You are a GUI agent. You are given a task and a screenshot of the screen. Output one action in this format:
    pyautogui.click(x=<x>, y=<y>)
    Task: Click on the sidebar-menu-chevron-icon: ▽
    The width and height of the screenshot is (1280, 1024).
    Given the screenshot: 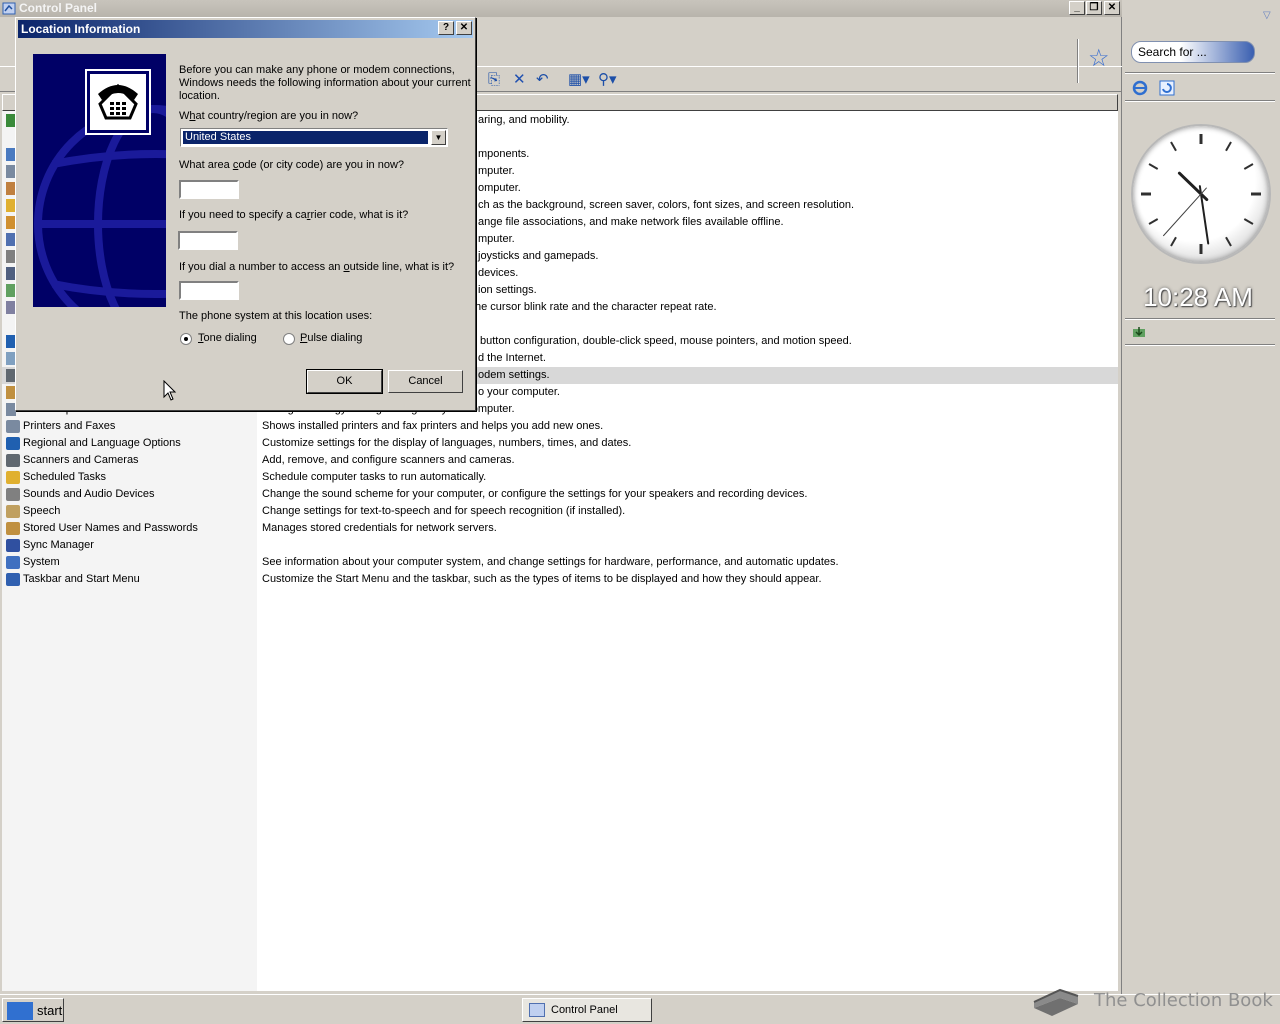 What is the action you would take?
    pyautogui.click(x=1267, y=15)
    